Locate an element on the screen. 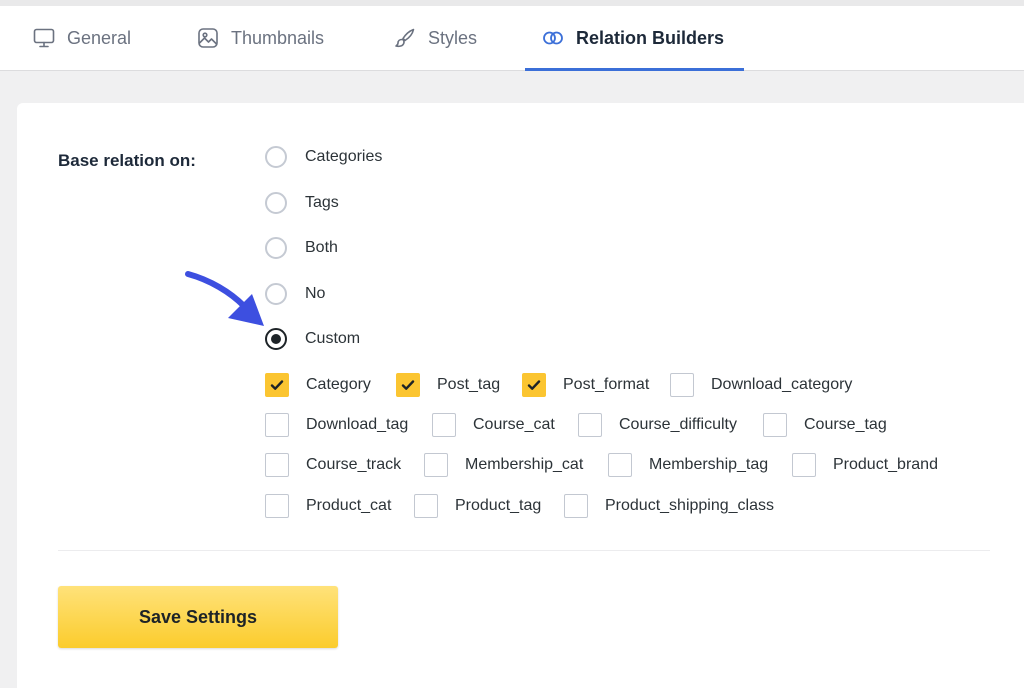  checkbox-label: Course_track is located at coordinates (354, 464).